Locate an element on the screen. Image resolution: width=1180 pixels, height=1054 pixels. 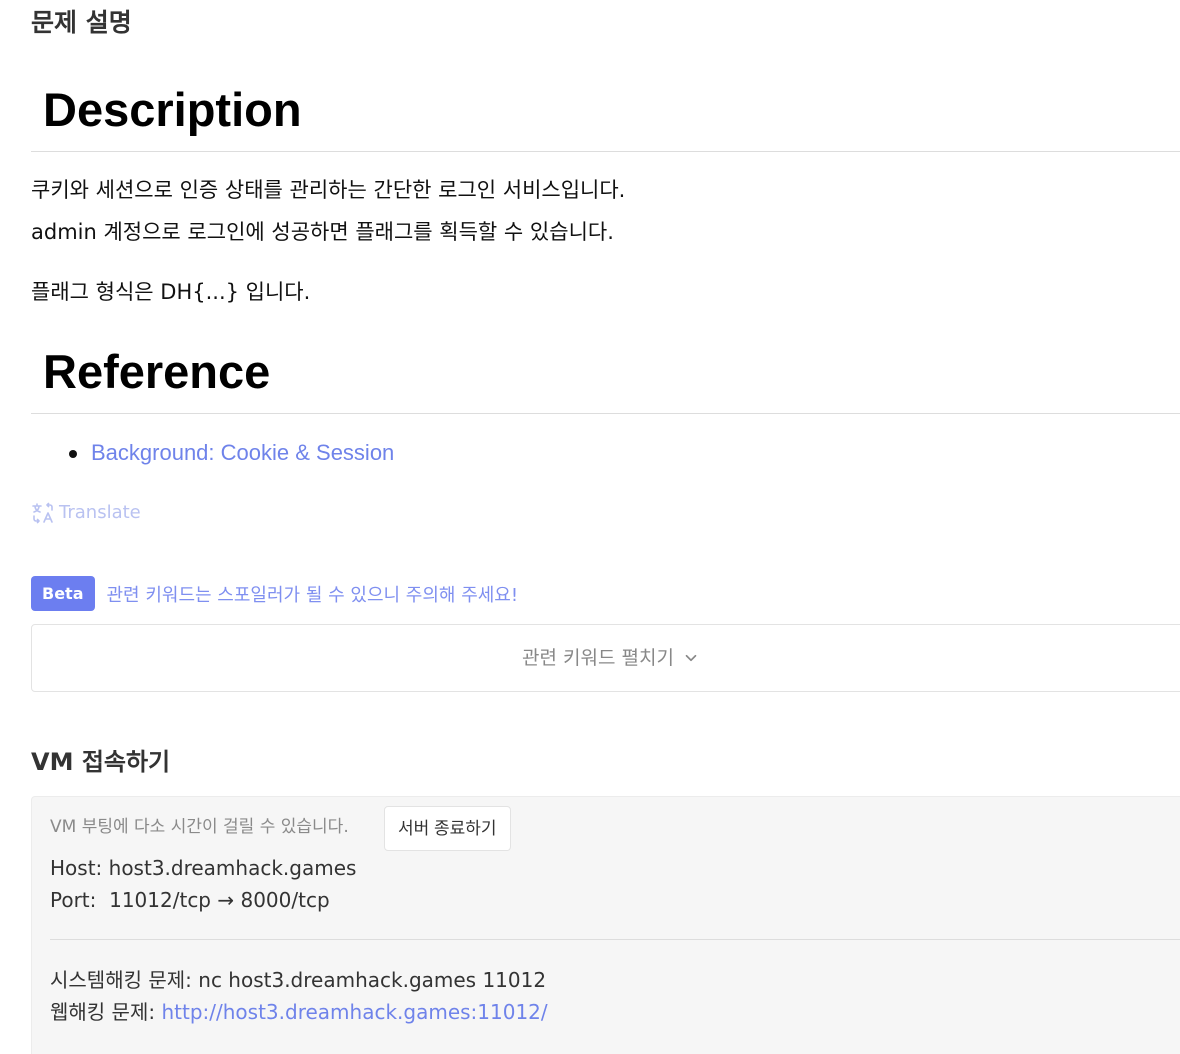
keyword-warning-row: Beta 관련 키워드는 스포일러가 될 수 있으니 주의해 주세요! is located at coordinates (274, 593).